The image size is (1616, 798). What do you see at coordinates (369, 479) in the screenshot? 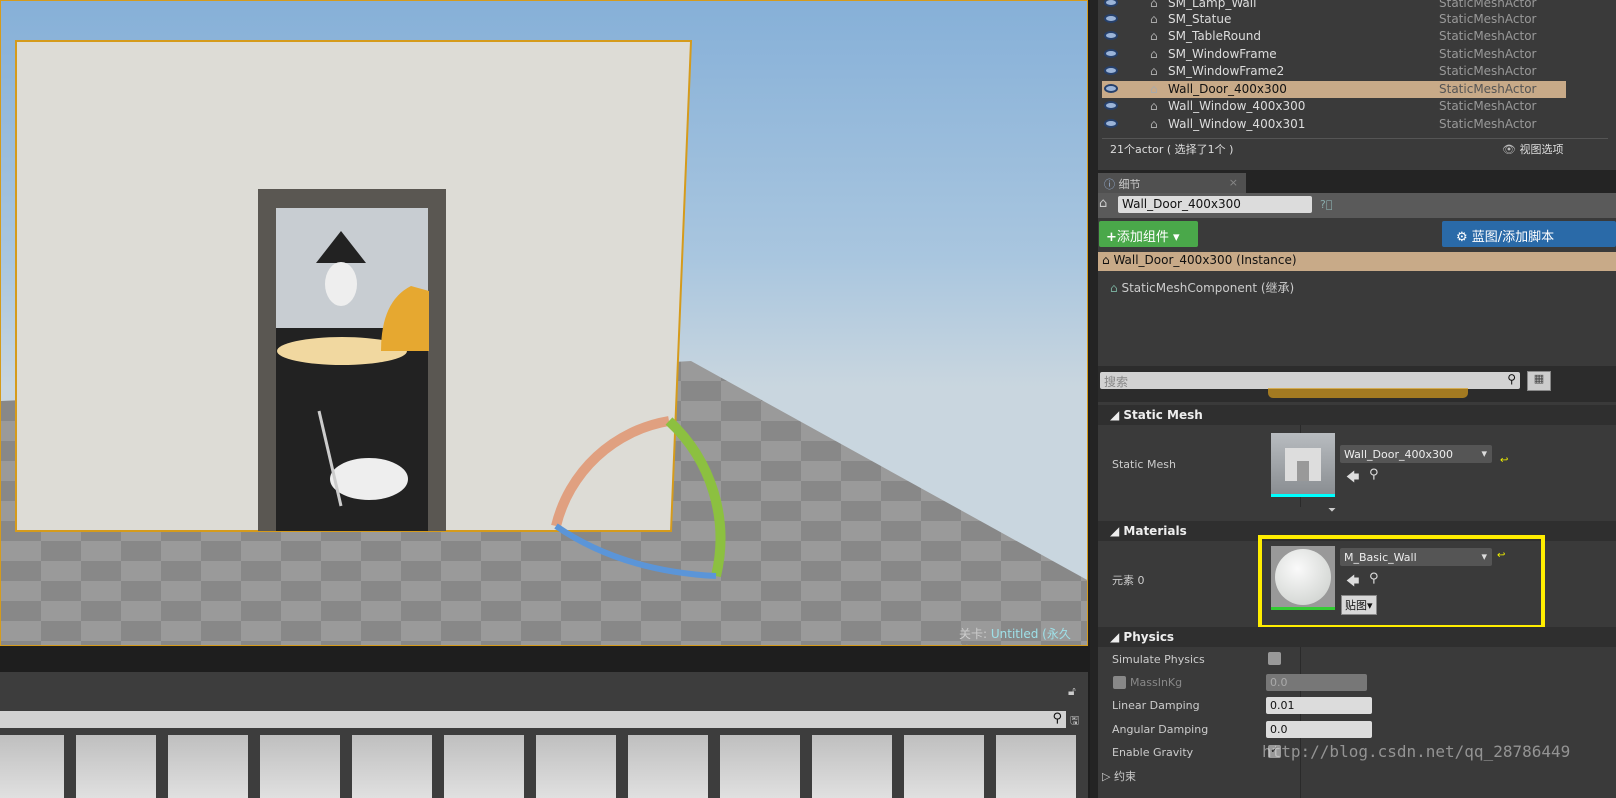
I see `player-start-icon` at bounding box center [369, 479].